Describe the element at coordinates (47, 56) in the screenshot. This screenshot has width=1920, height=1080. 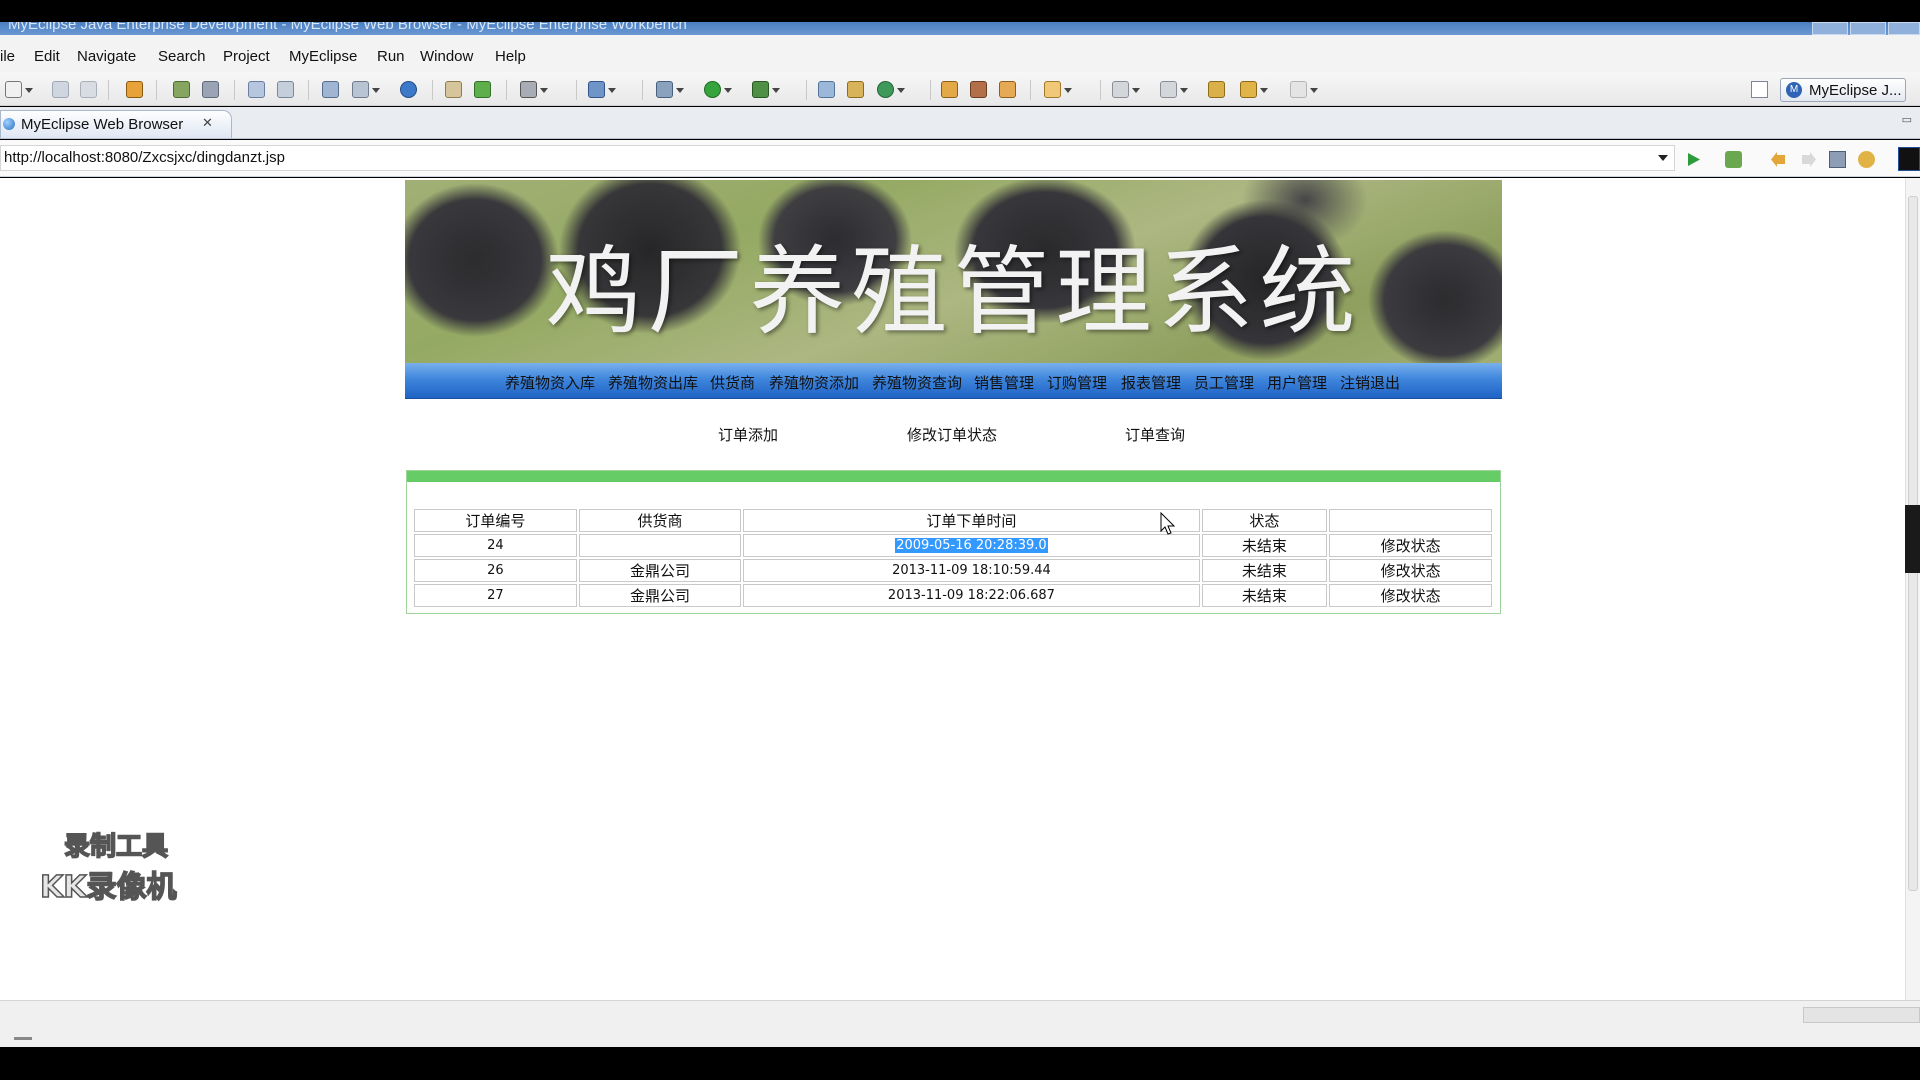
I see `menu-edit: Edit` at that location.